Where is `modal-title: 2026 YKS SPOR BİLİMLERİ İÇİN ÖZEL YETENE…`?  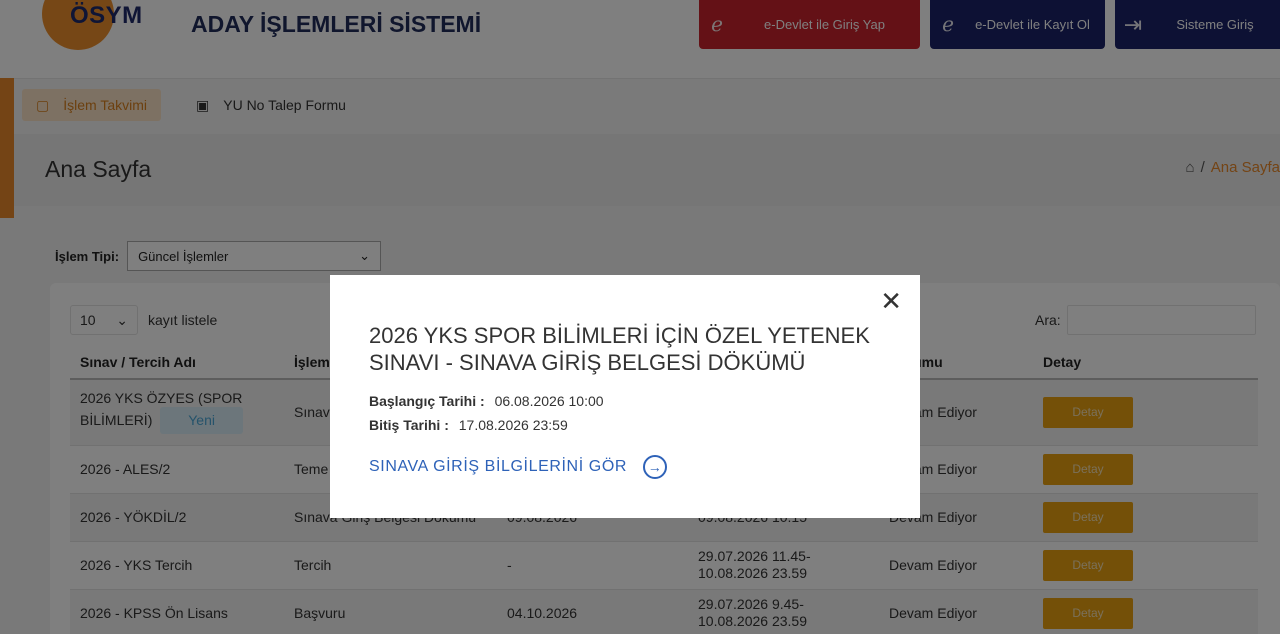
modal-title: 2026 YKS SPOR BİLİMLERİ İÇİN ÖZEL YETENE… is located at coordinates (619, 349).